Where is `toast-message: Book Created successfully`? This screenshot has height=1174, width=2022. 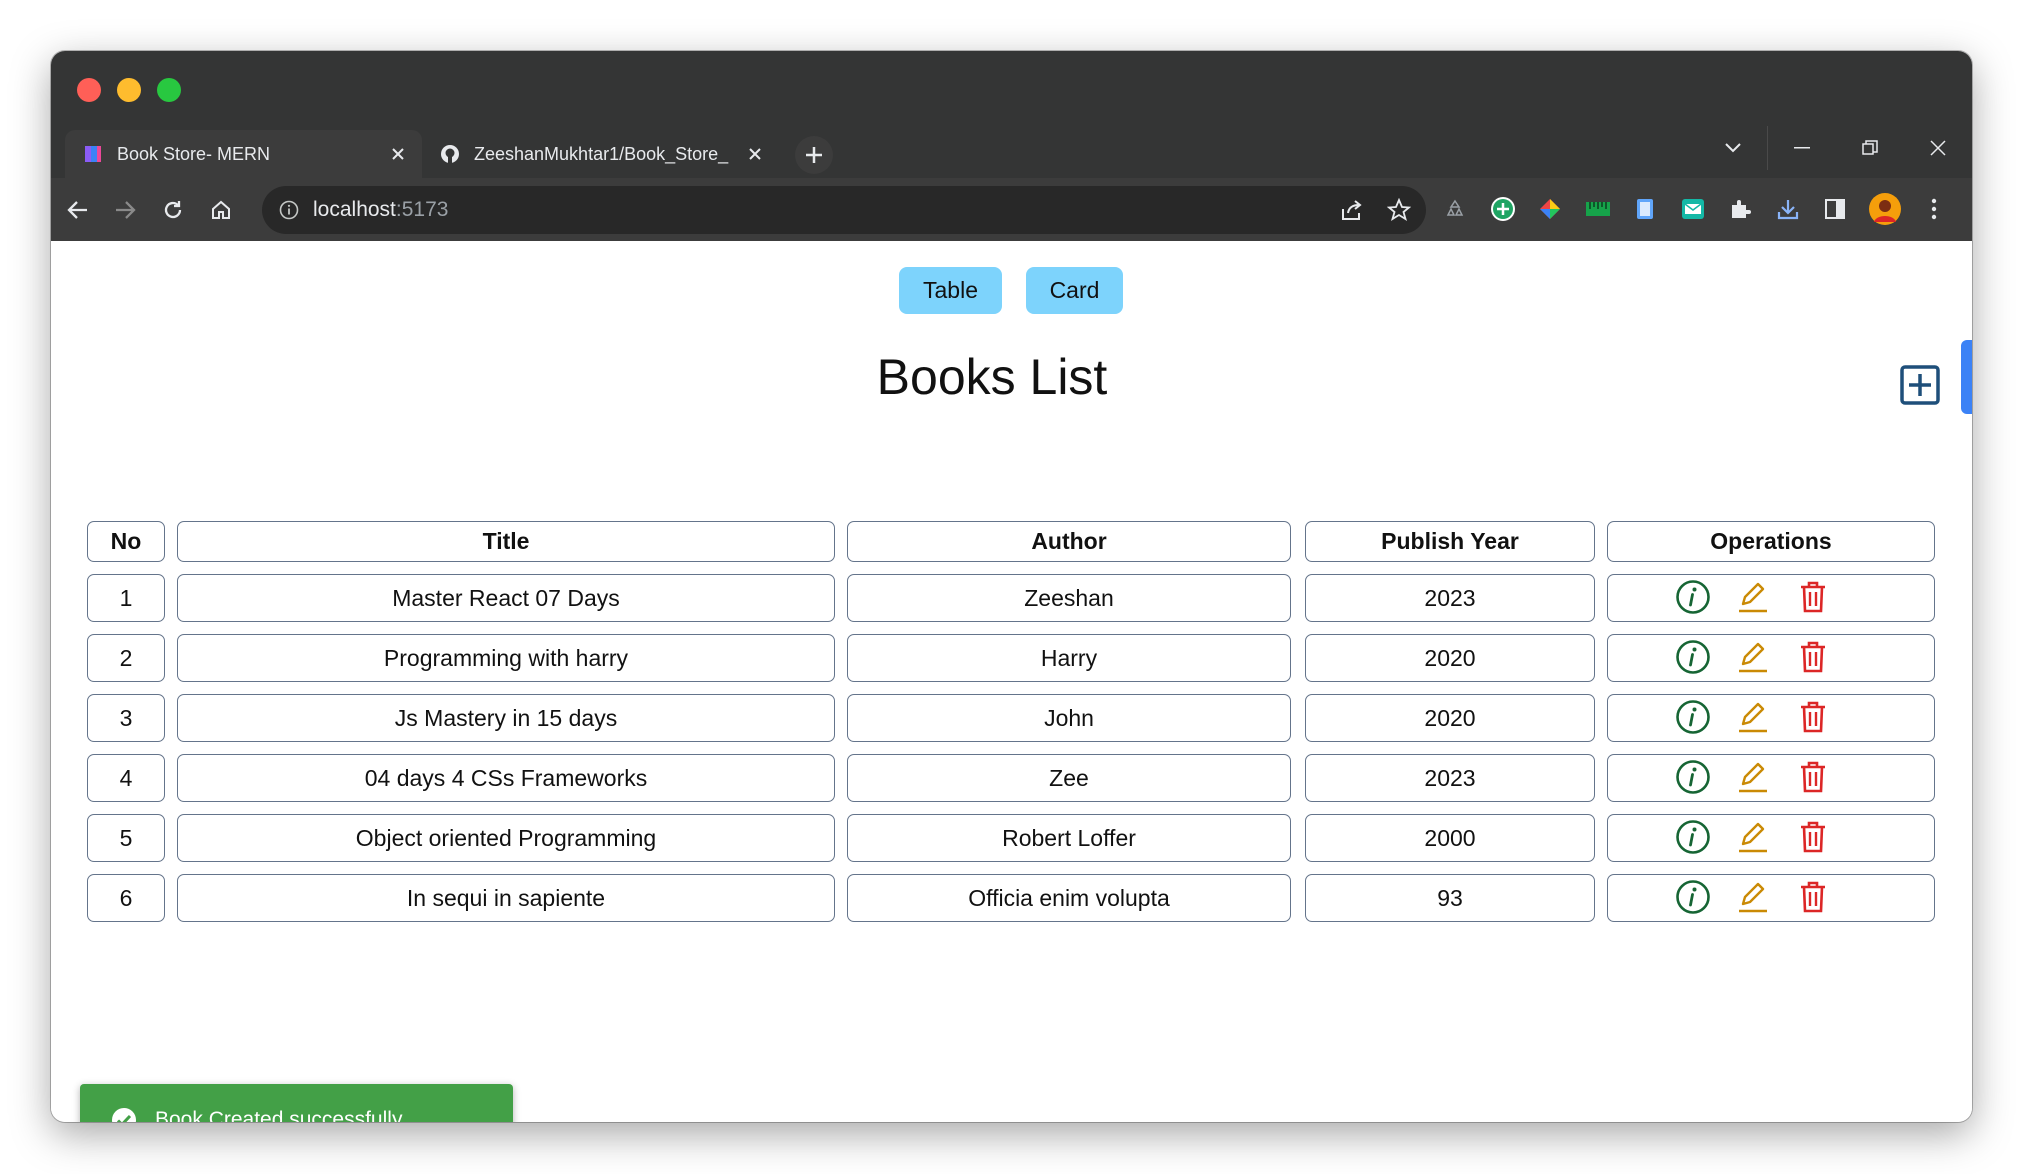
toast-message: Book Created successfully is located at coordinates (279, 1115).